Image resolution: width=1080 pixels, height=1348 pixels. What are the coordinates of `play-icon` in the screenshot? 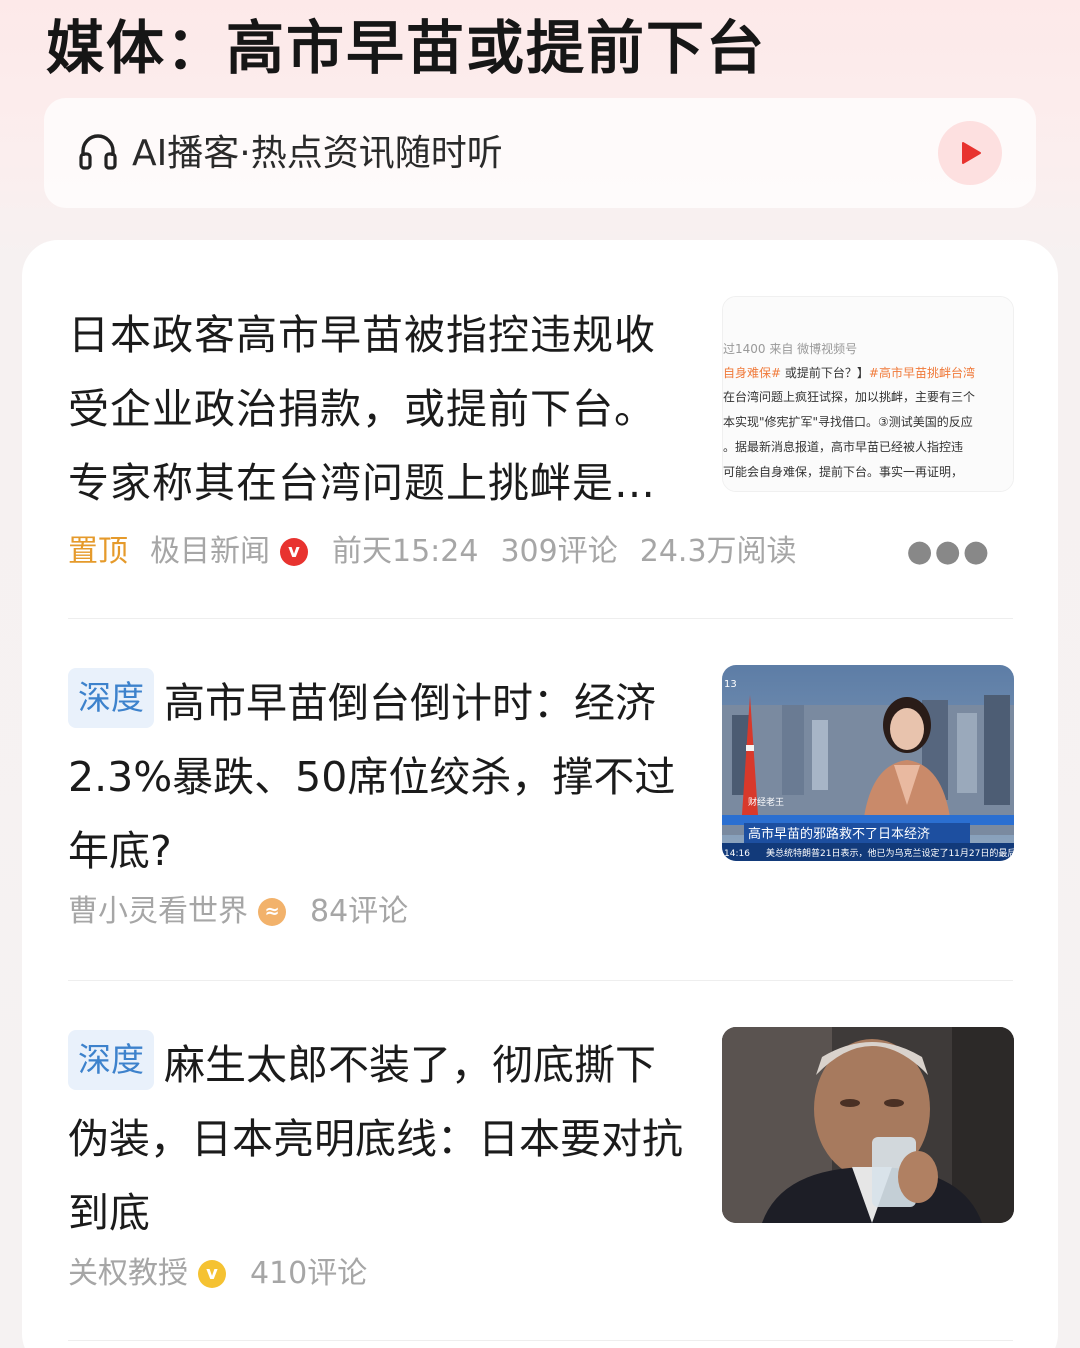 It's located at (971, 153).